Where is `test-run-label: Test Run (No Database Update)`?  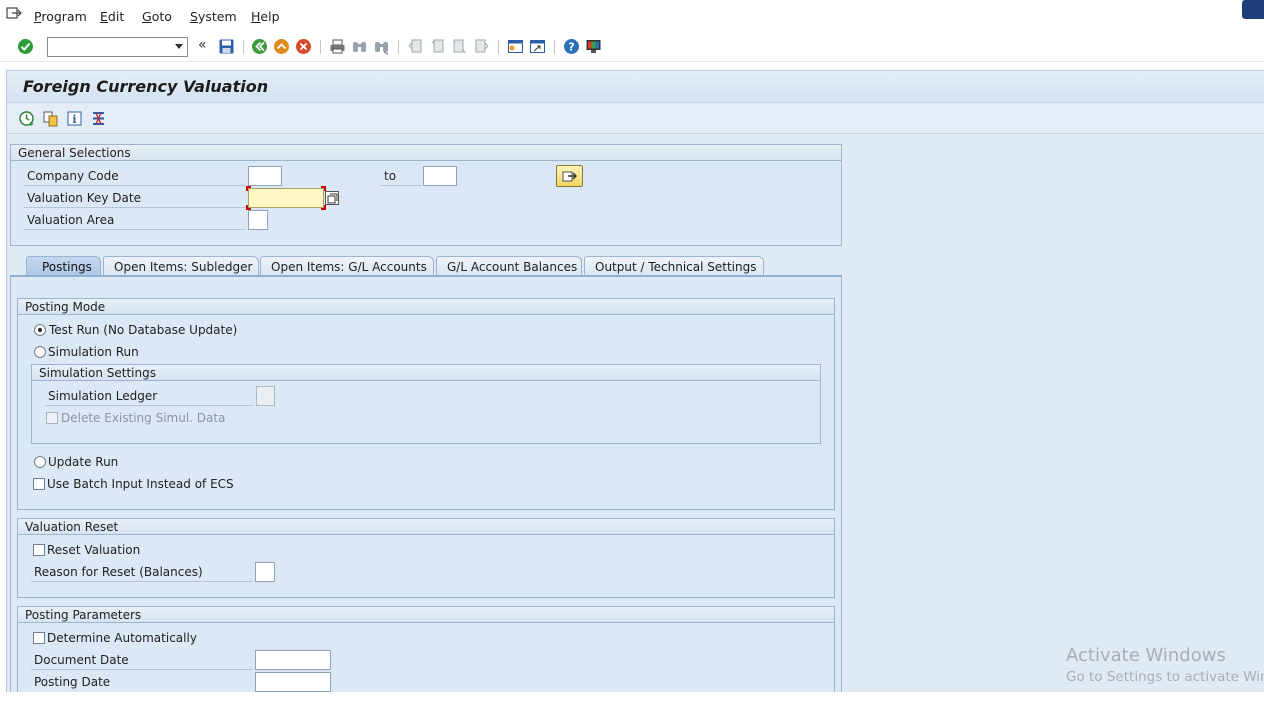 test-run-label: Test Run (No Database Update) is located at coordinates (143, 330).